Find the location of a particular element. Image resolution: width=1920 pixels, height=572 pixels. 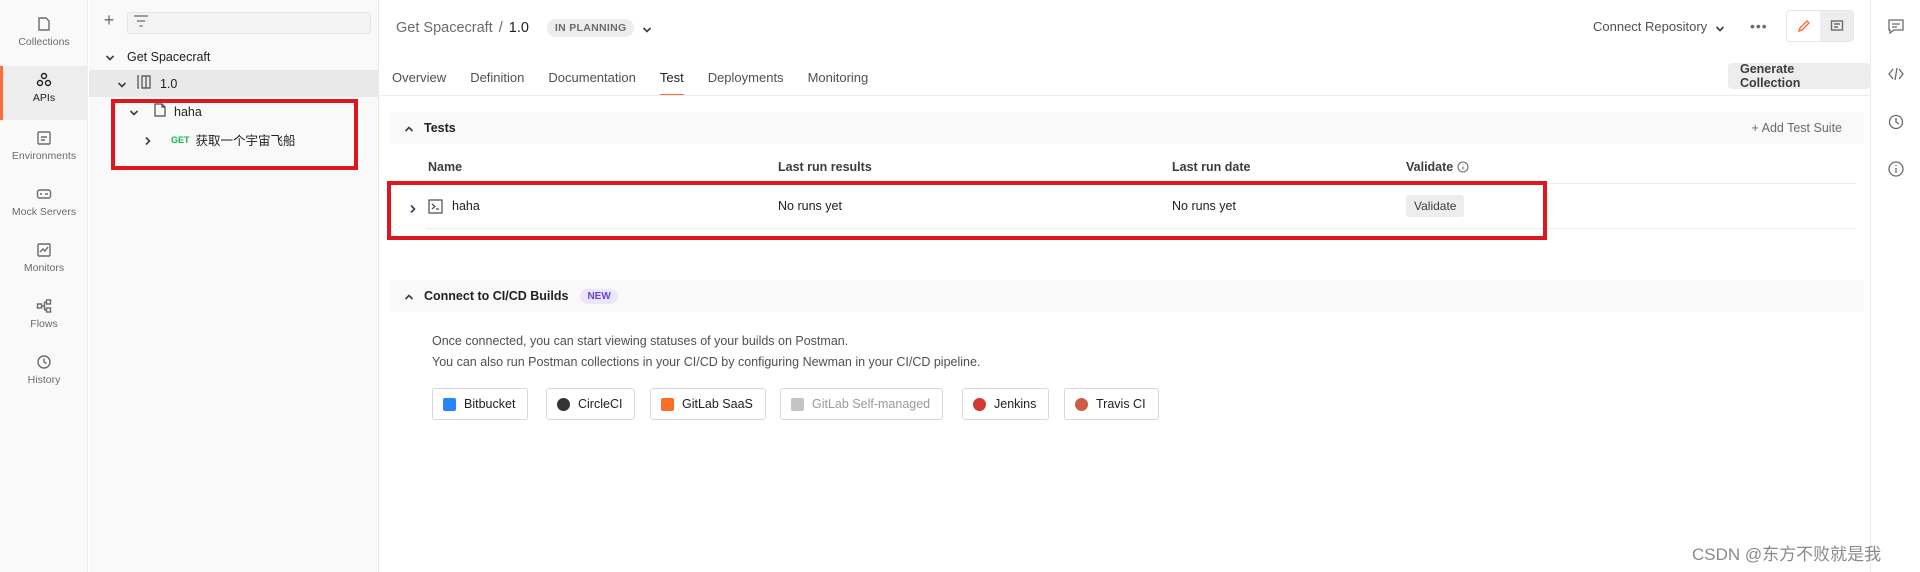

bitbucket-icon is located at coordinates (449, 404).